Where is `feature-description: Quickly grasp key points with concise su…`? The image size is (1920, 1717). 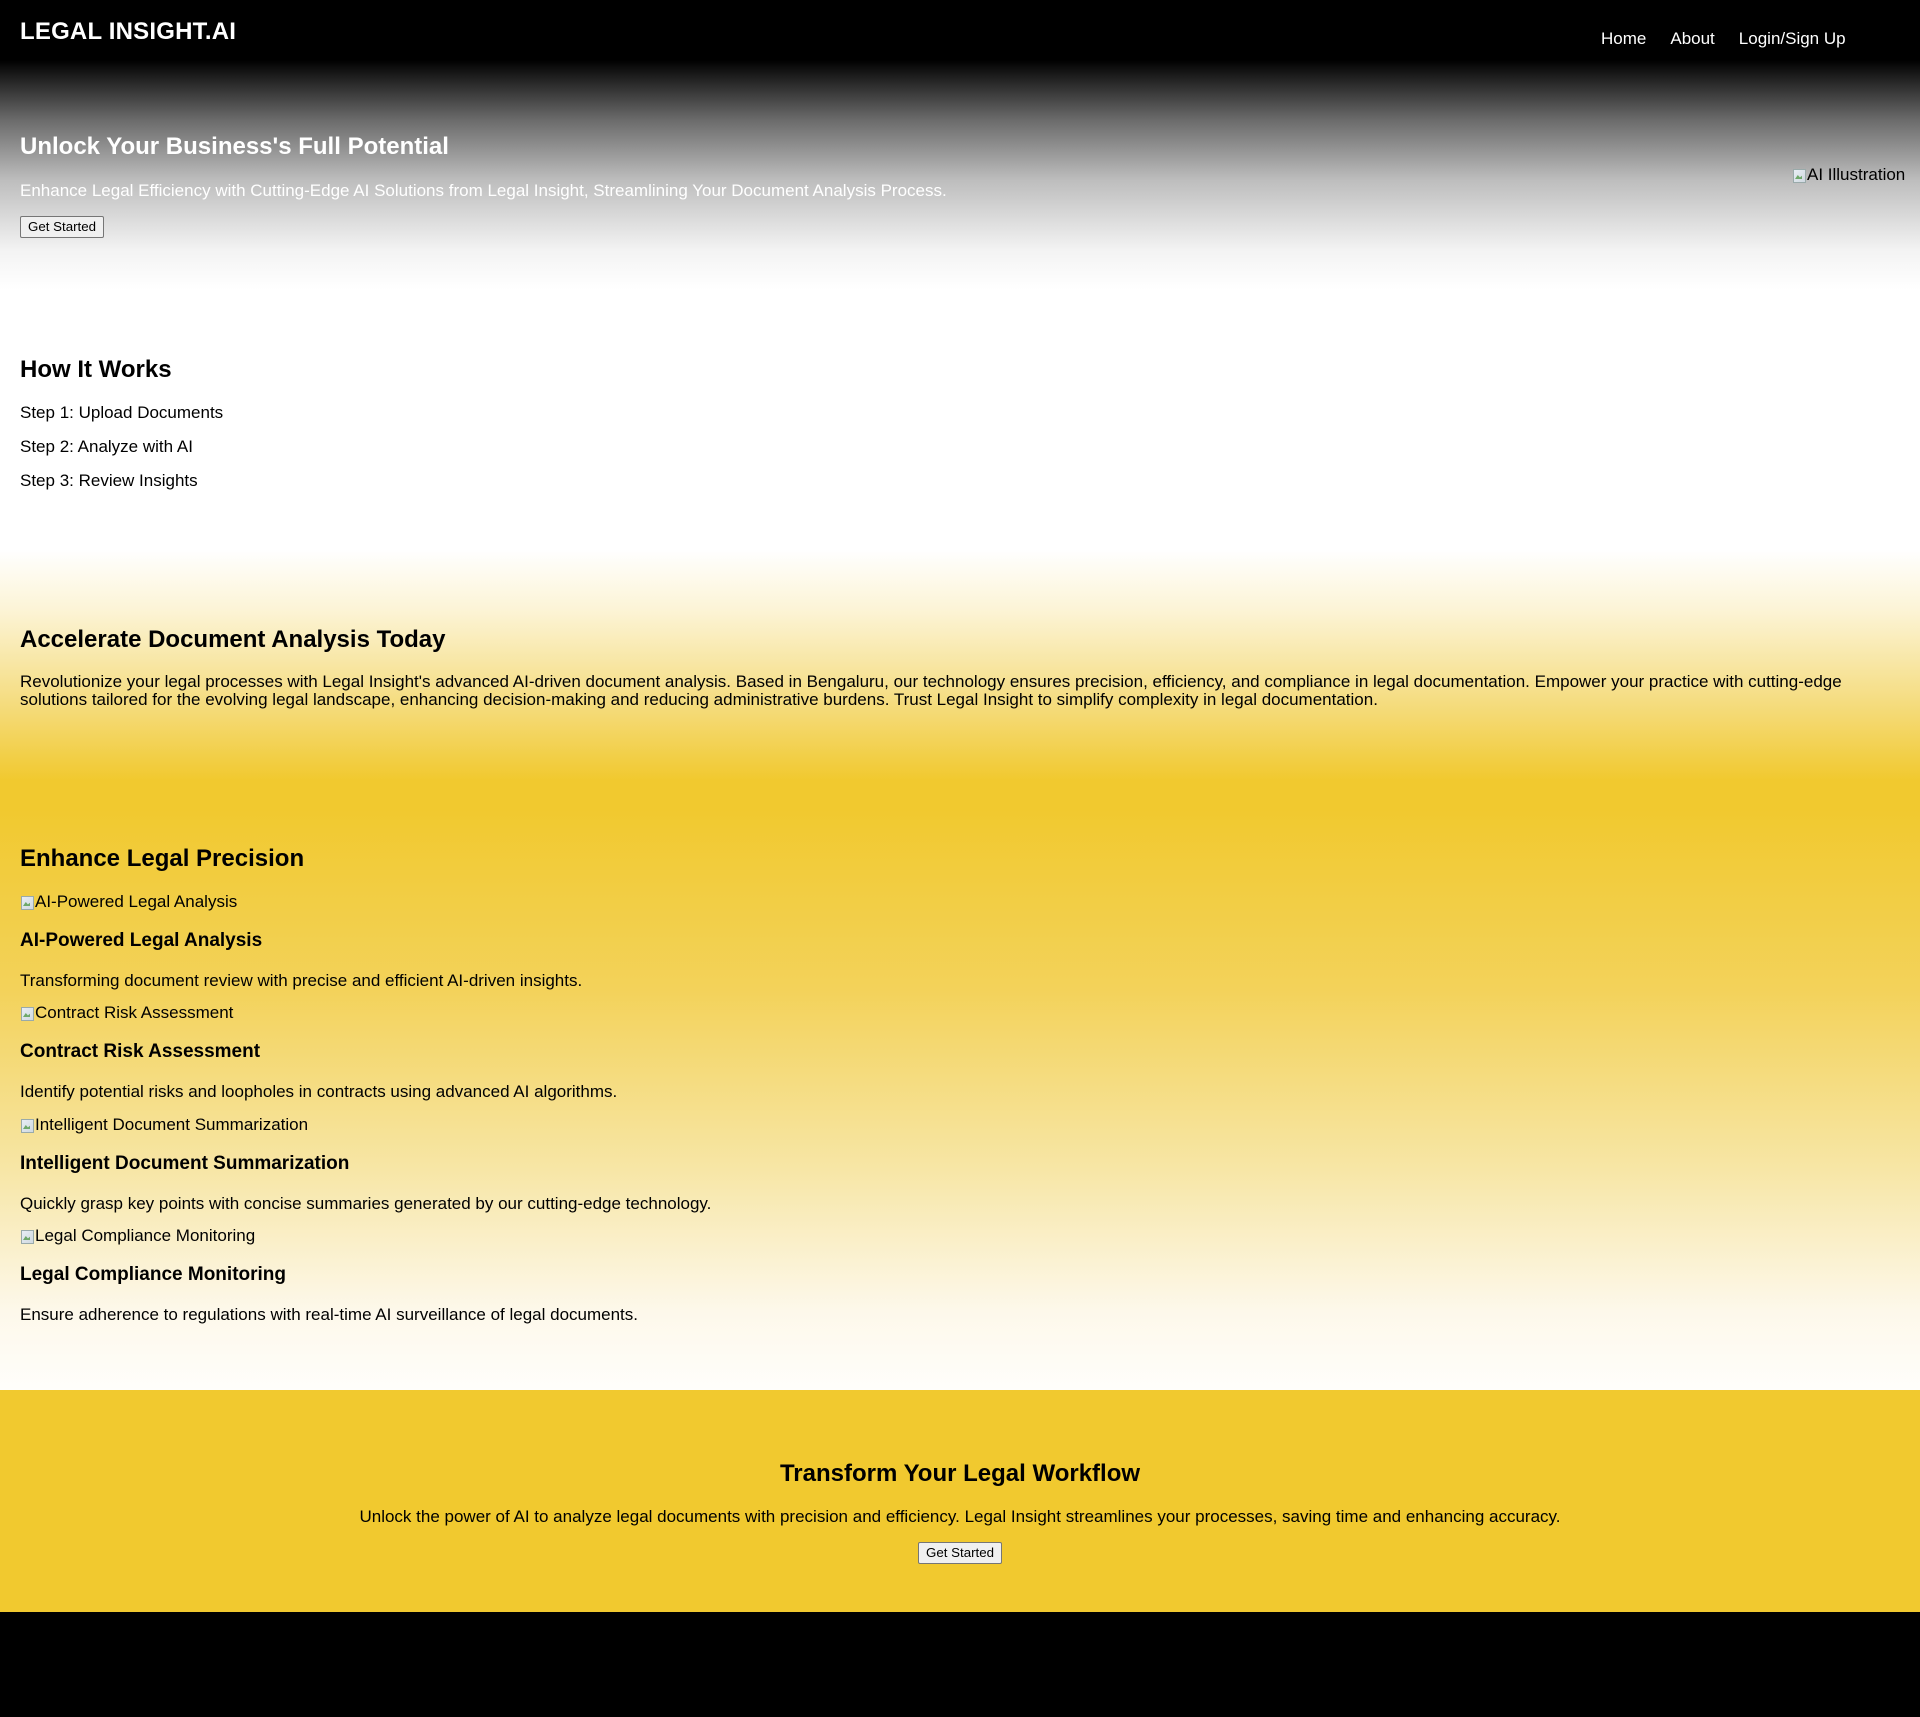
feature-description: Quickly grasp key points with concise su… is located at coordinates (366, 1203).